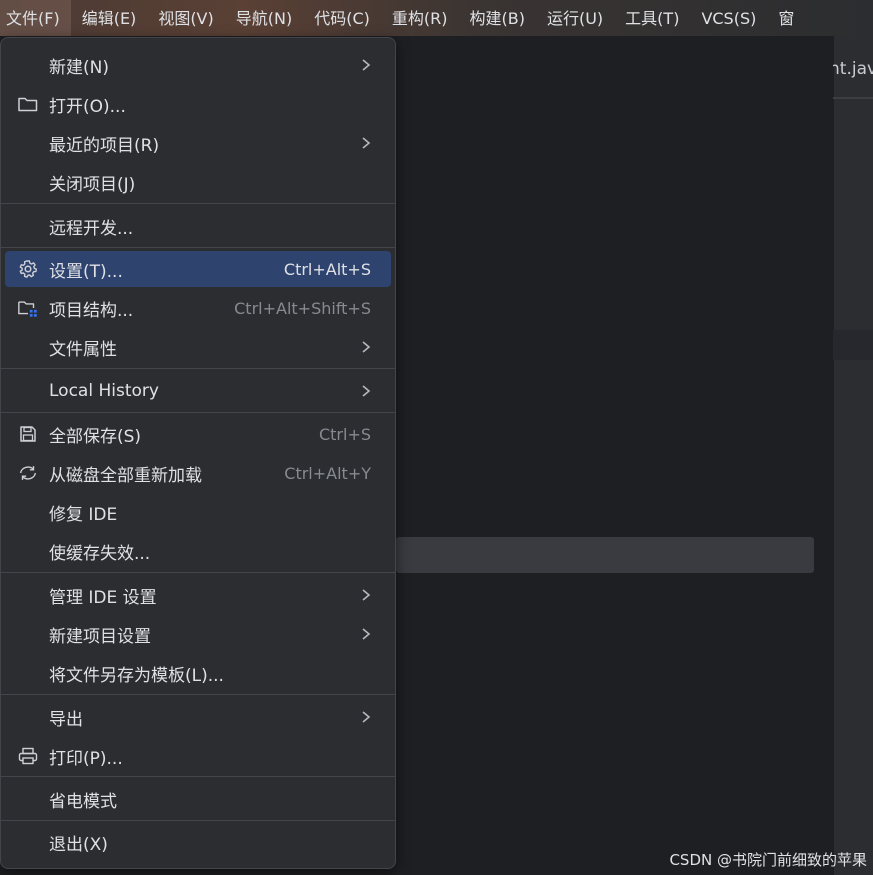 This screenshot has width=873, height=875. Describe the element at coordinates (104, 391) in the screenshot. I see `menu-item-label: Local History` at that location.